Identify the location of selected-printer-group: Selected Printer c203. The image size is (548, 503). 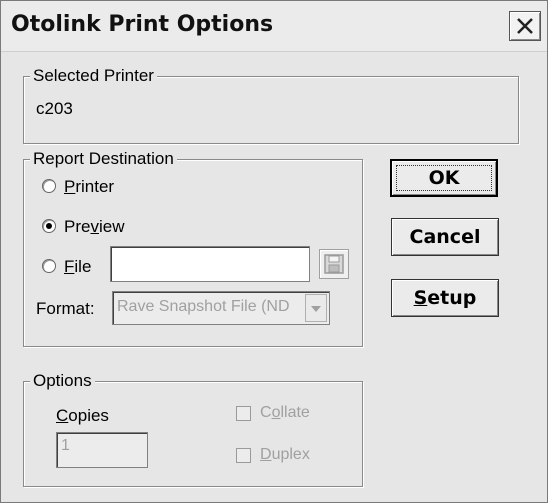
(271, 105).